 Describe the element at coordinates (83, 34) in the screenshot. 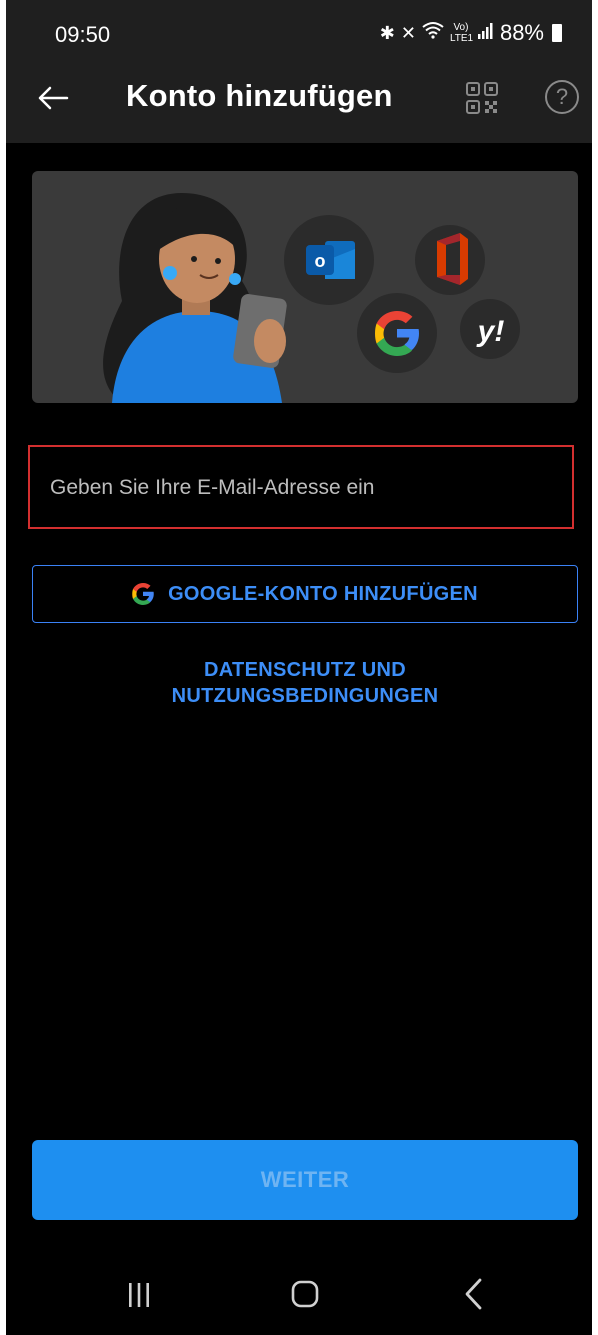

I see `status-time: 09:50` at that location.